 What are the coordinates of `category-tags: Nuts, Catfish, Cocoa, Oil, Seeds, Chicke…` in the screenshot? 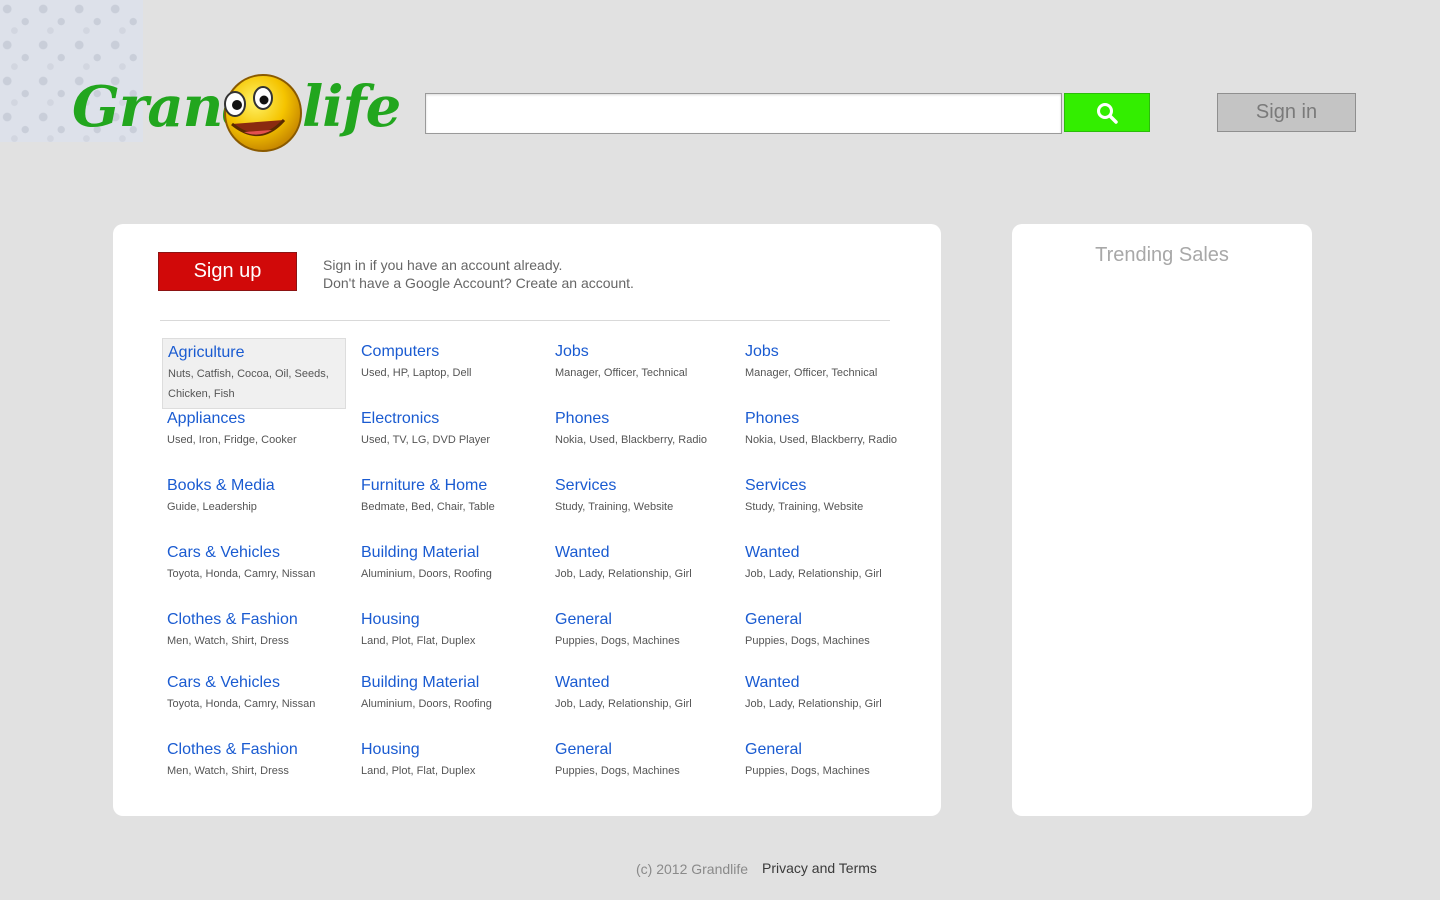 It's located at (250, 384).